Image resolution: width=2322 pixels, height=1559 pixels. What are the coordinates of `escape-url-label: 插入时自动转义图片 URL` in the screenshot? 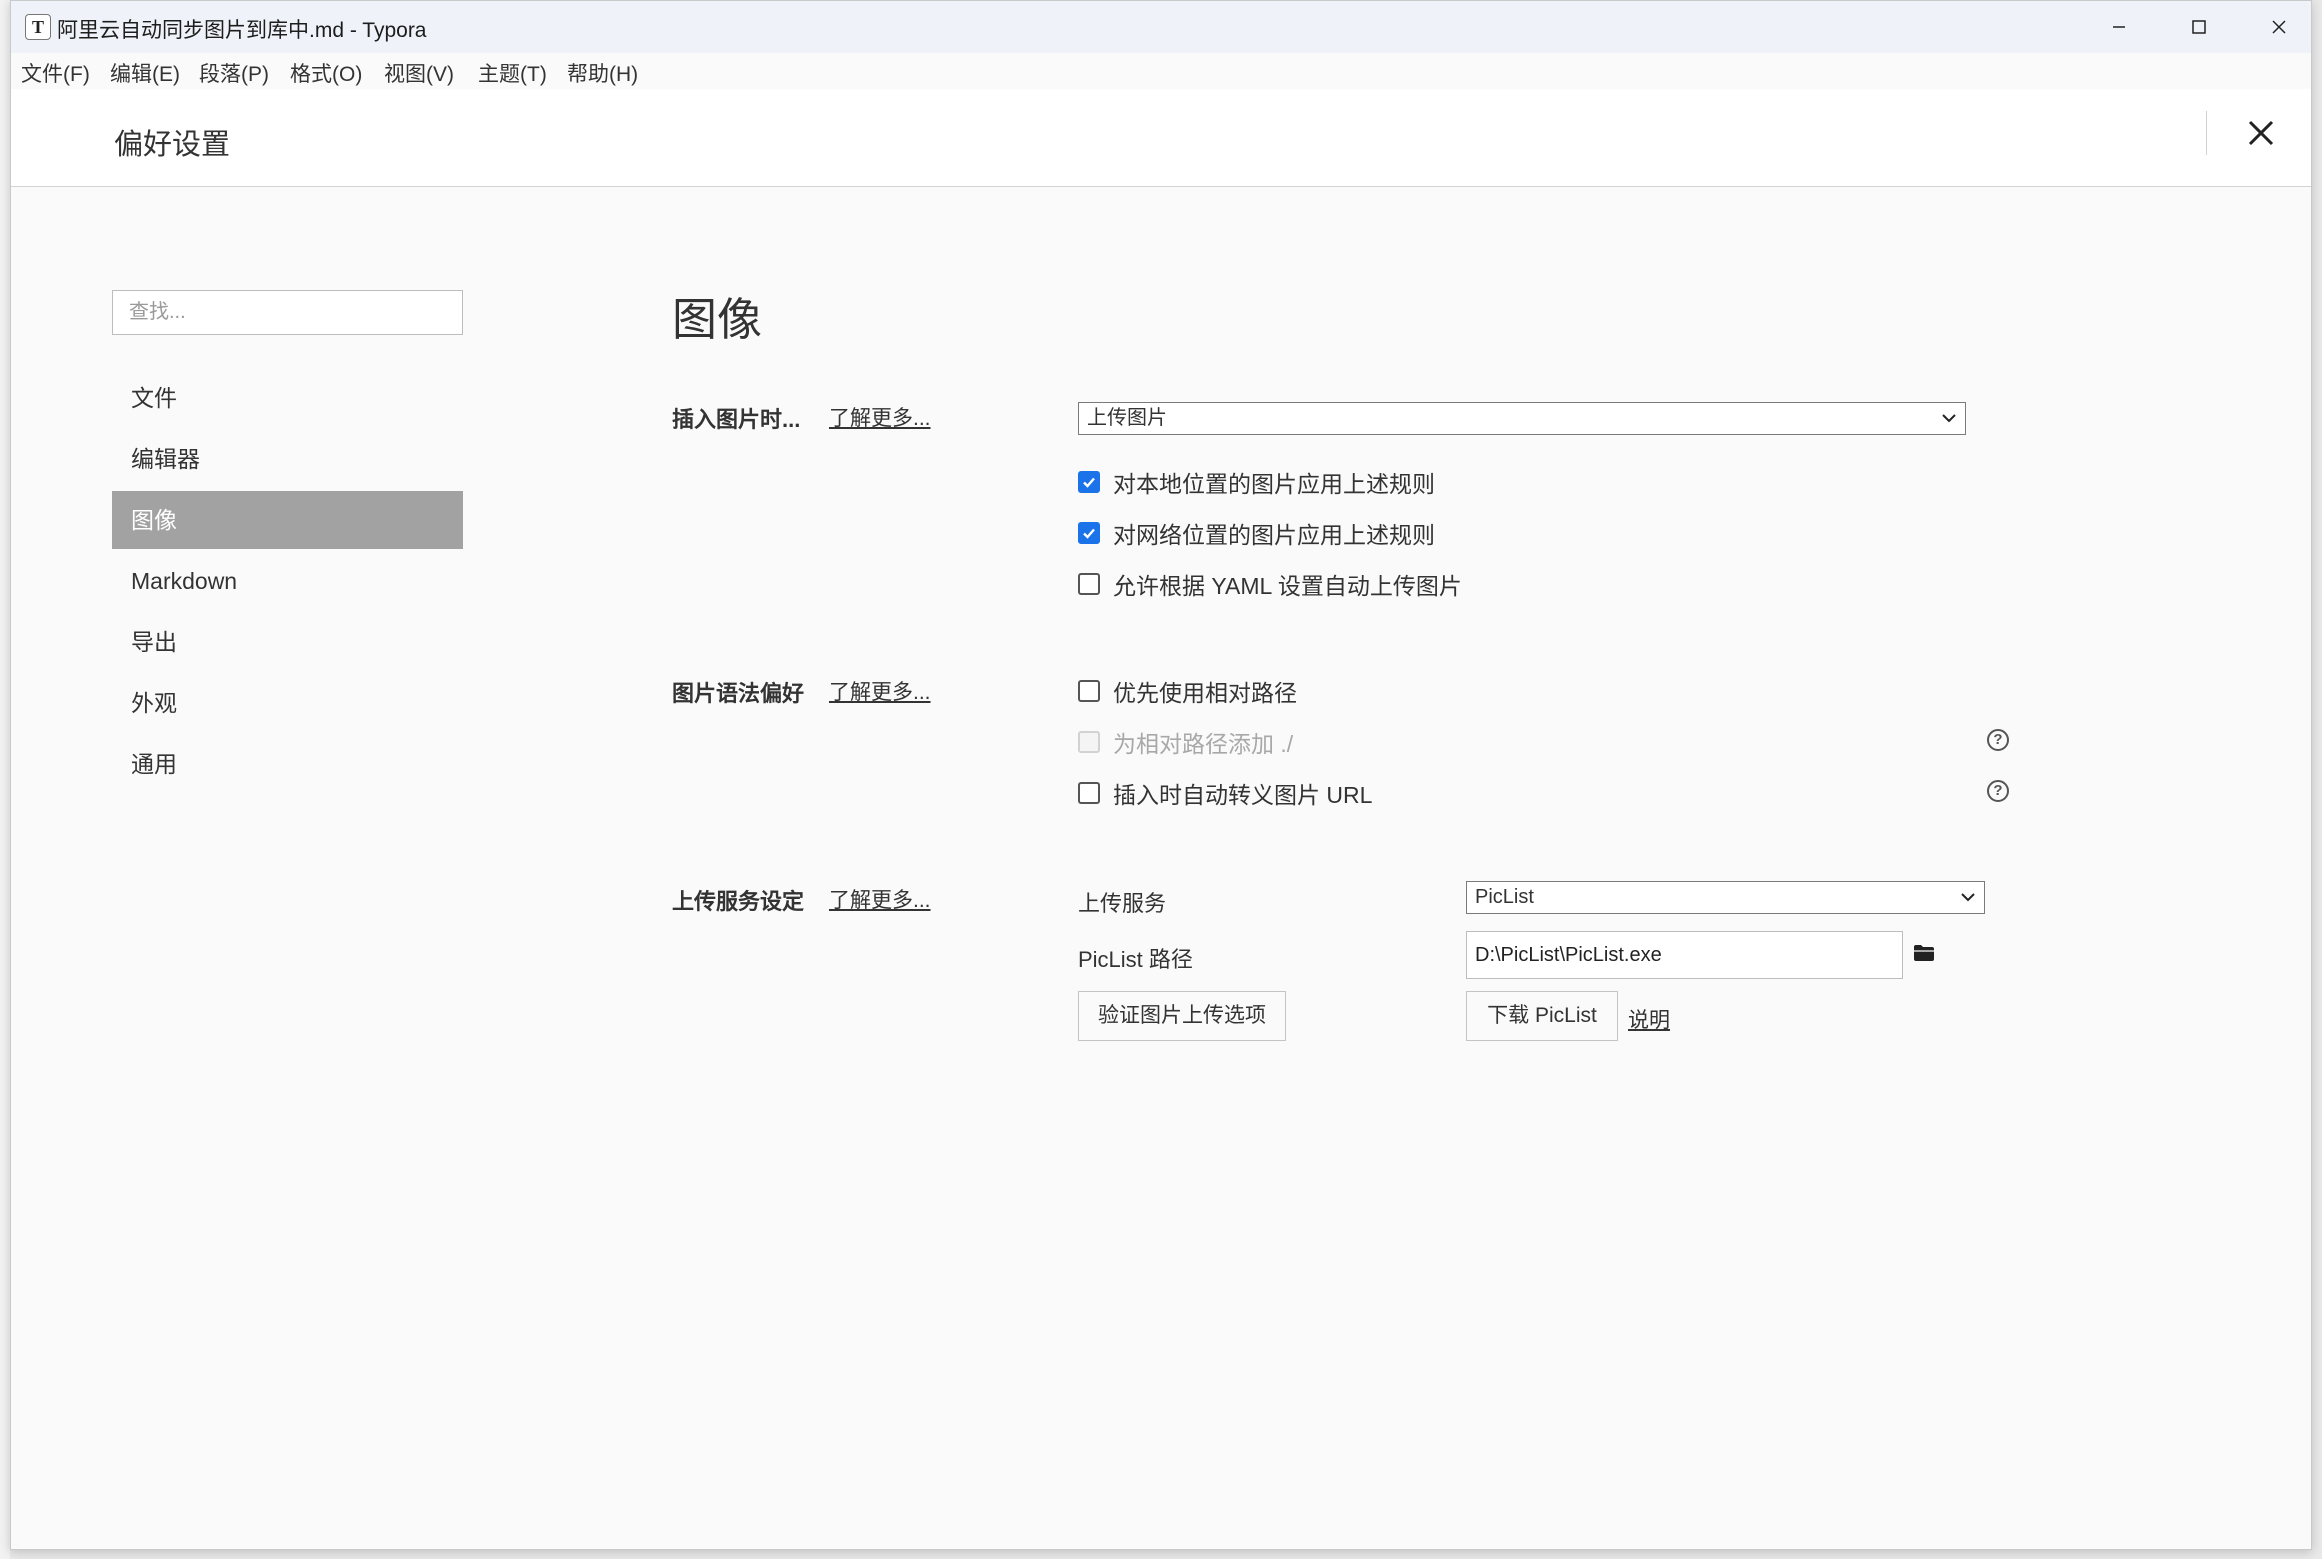 It's located at (1243, 795).